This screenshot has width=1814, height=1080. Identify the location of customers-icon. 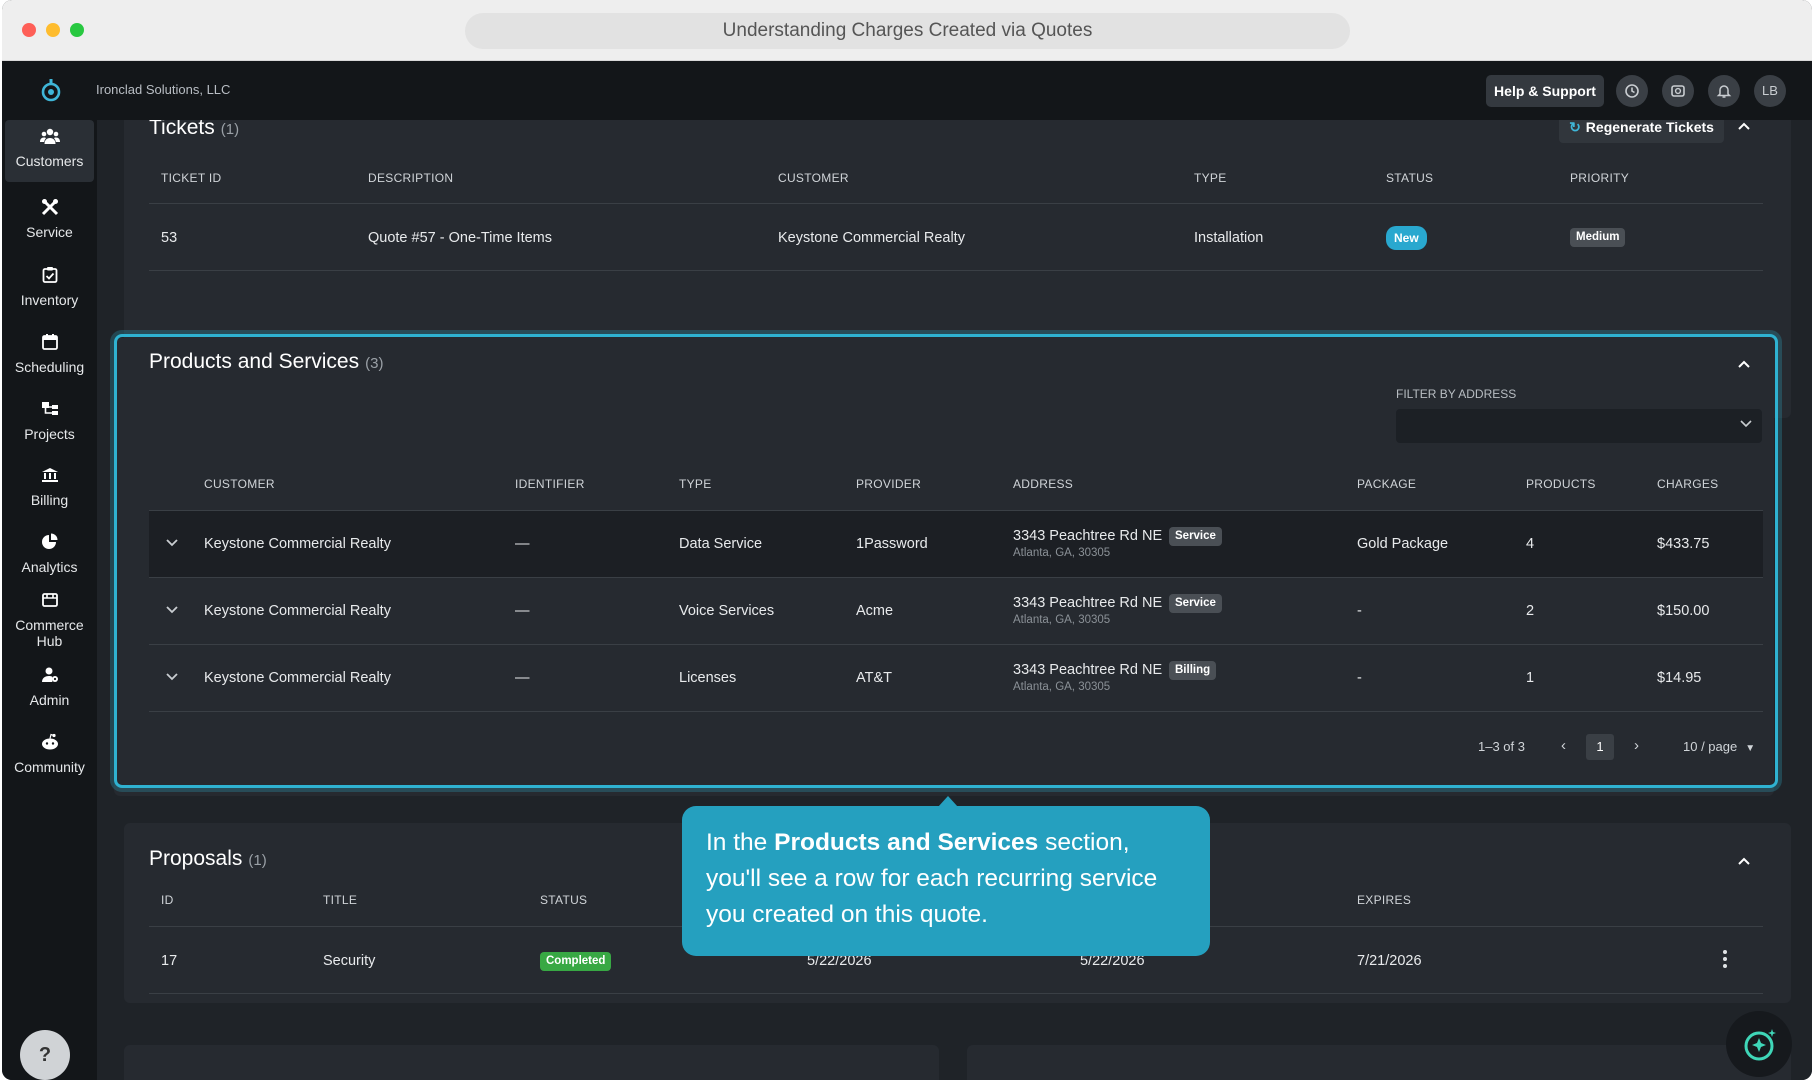
(49, 138).